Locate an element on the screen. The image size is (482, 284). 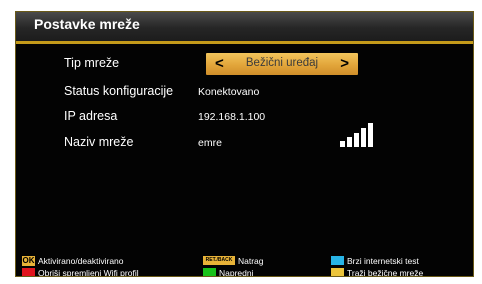
legend-ok: OK Aktivirano/deaktivirano is located at coordinates (73, 260).